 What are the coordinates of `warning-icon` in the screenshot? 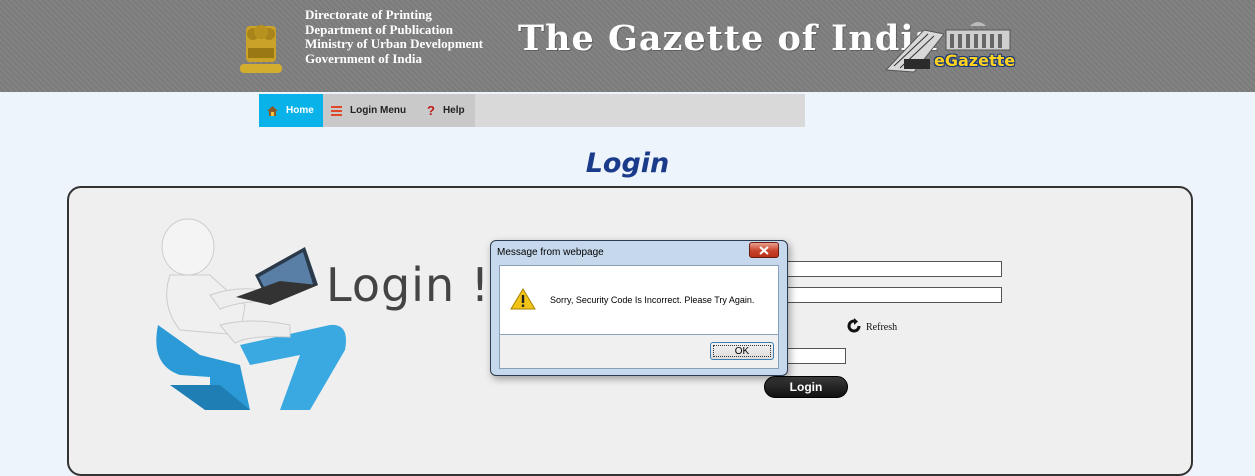 It's located at (523, 299).